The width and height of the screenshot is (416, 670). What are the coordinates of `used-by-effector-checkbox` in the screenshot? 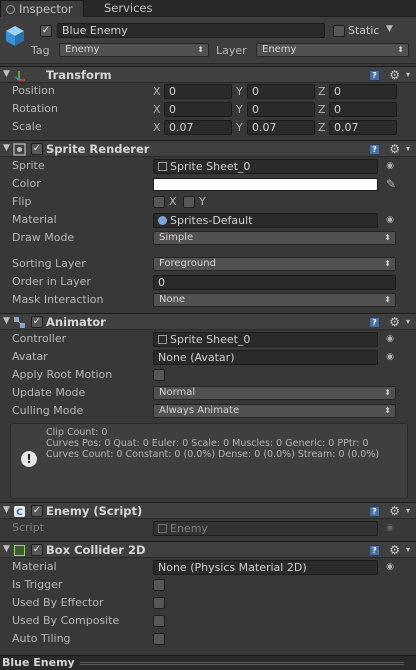 It's located at (159, 603).